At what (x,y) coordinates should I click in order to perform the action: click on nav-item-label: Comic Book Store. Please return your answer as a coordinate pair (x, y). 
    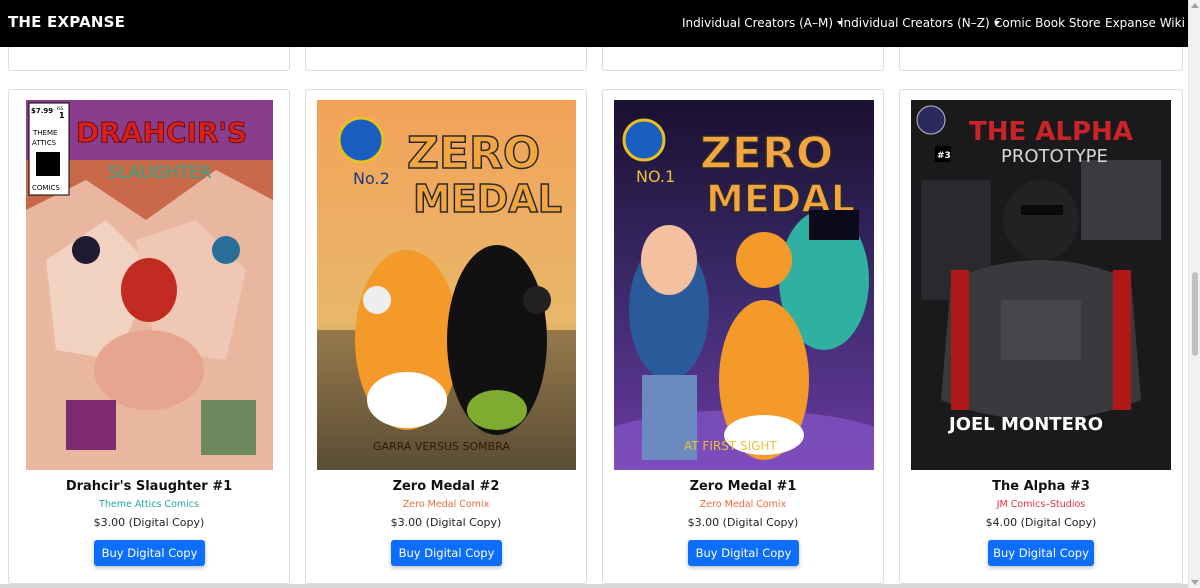
    Looking at the image, I should click on (1047, 23).